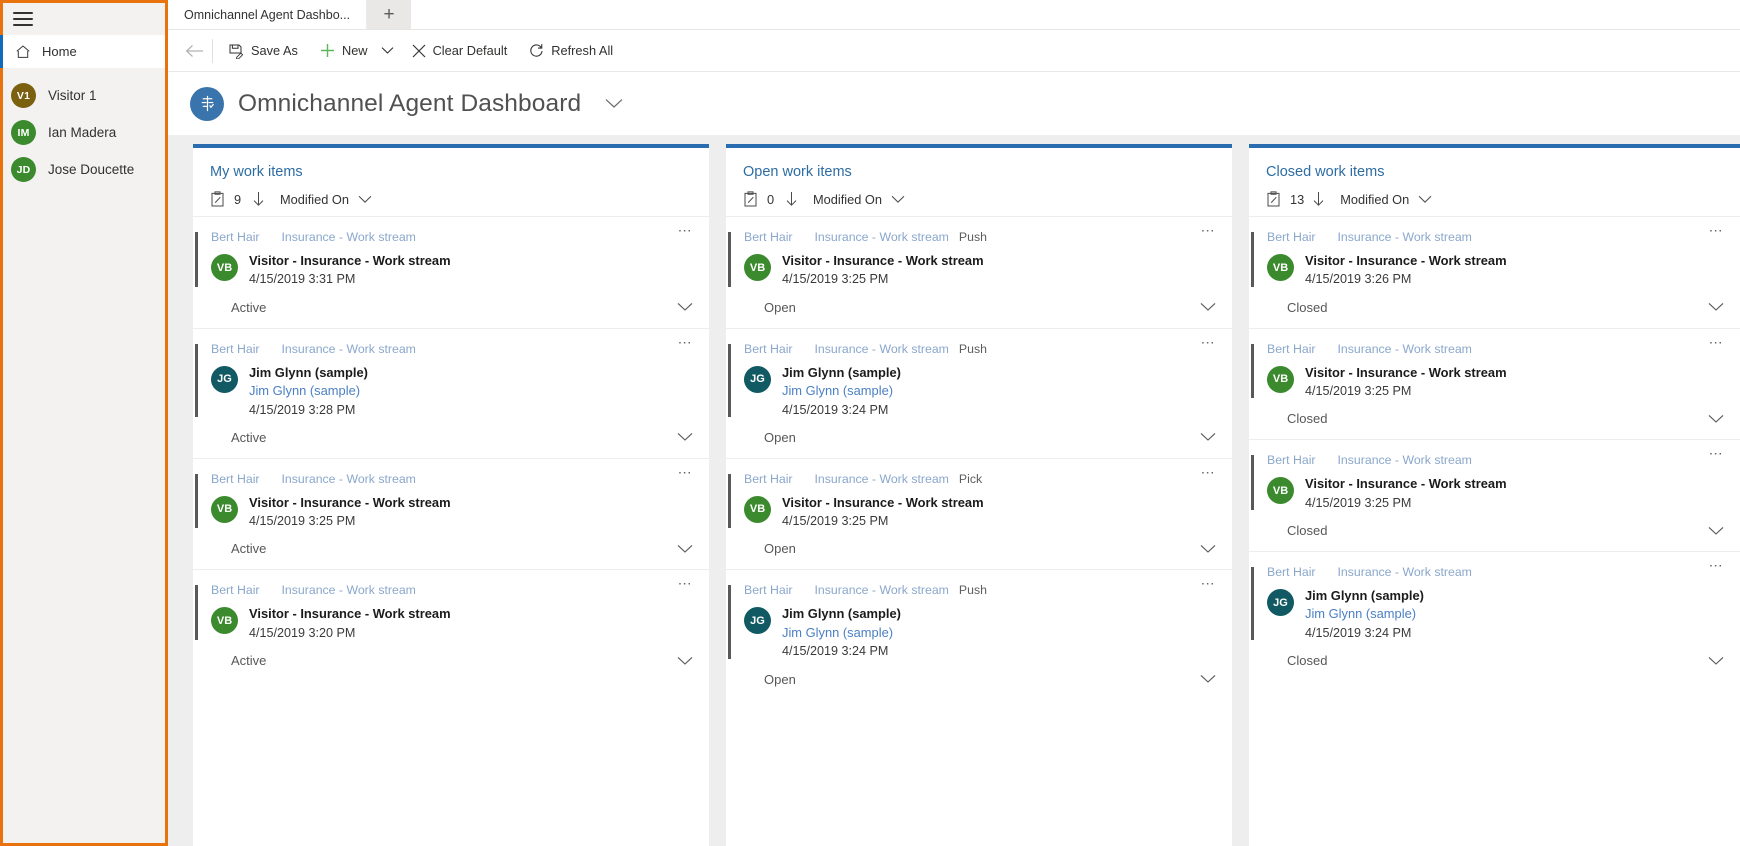  What do you see at coordinates (389, 14) in the screenshot?
I see `new-tab-button: +` at bounding box center [389, 14].